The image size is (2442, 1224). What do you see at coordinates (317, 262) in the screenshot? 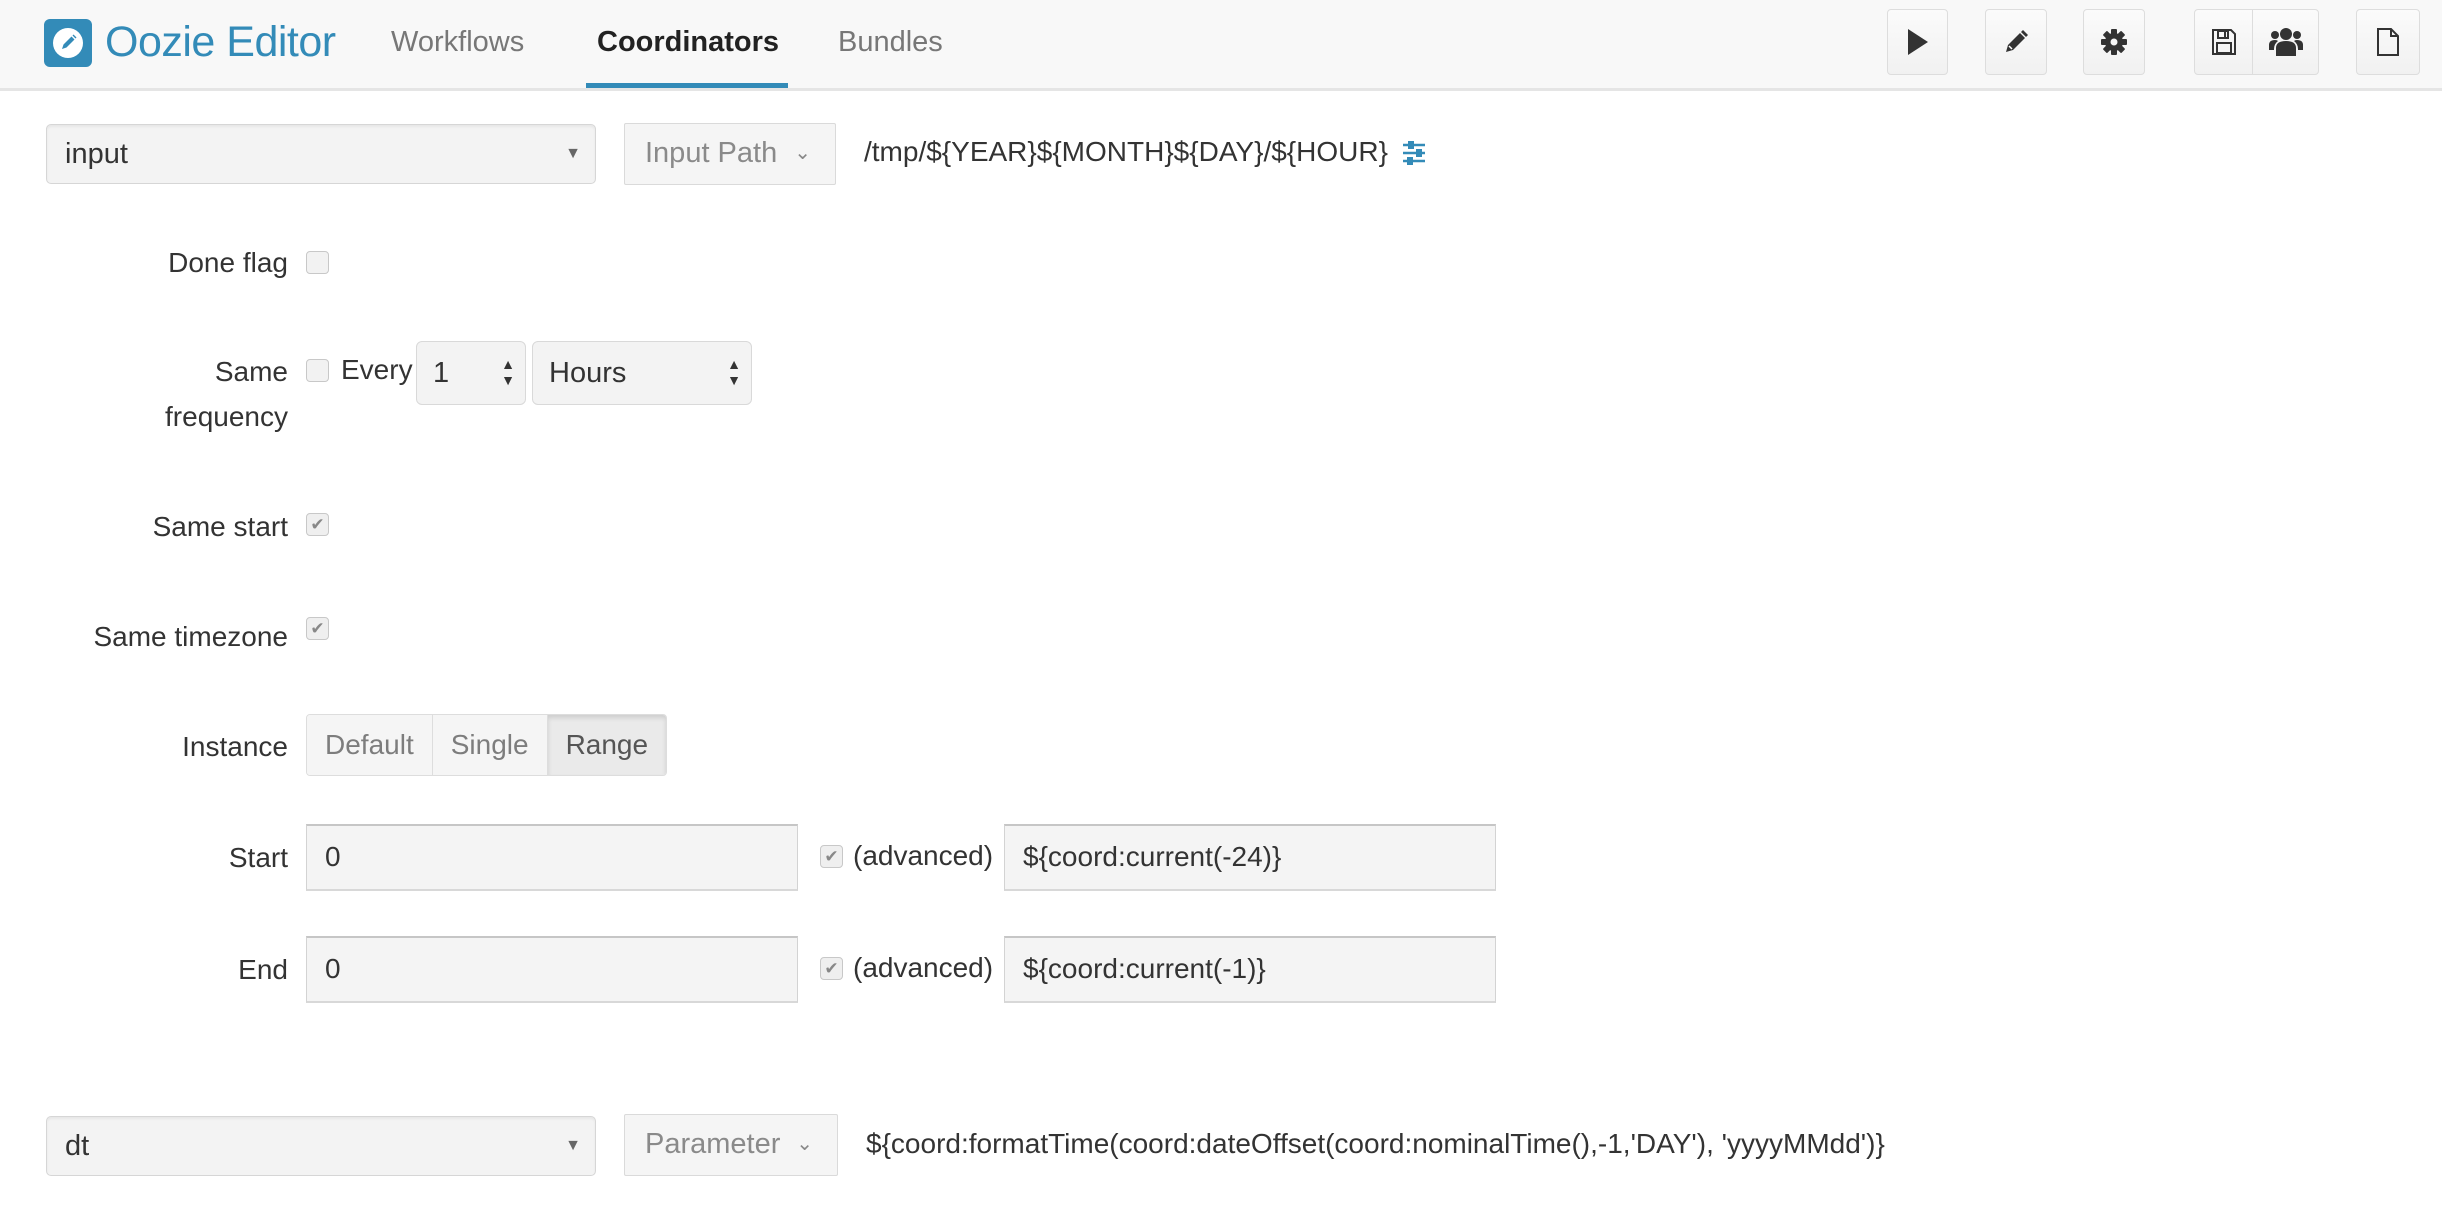
I see `done-flag-checkbox` at bounding box center [317, 262].